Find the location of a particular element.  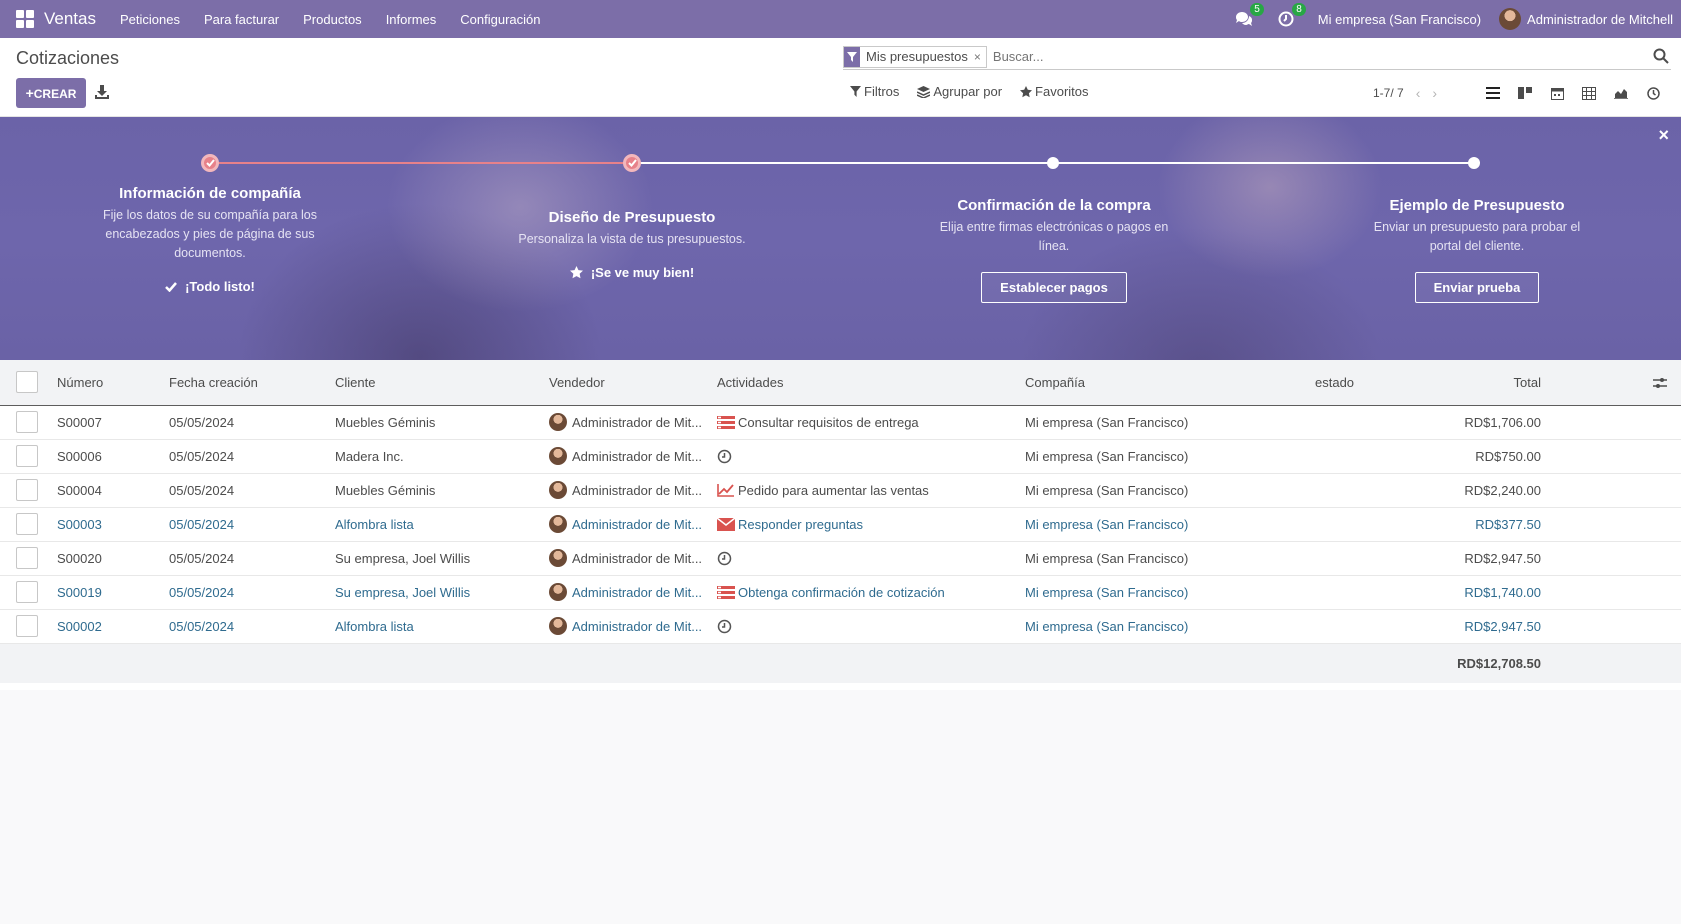

step-title: Ejemplo de Presupuesto is located at coordinates (1477, 205).